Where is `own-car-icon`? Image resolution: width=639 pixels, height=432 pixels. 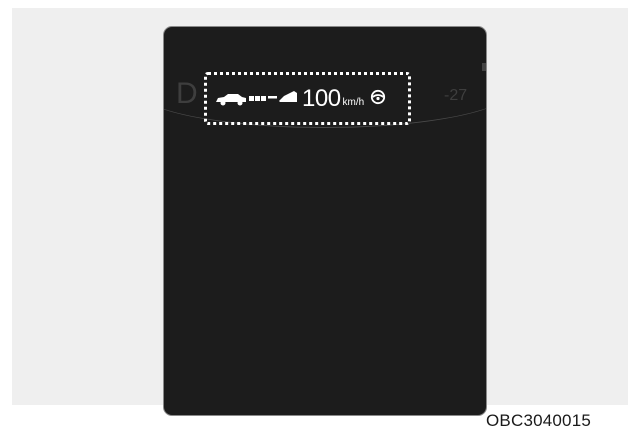 own-car-icon is located at coordinates (288, 99).